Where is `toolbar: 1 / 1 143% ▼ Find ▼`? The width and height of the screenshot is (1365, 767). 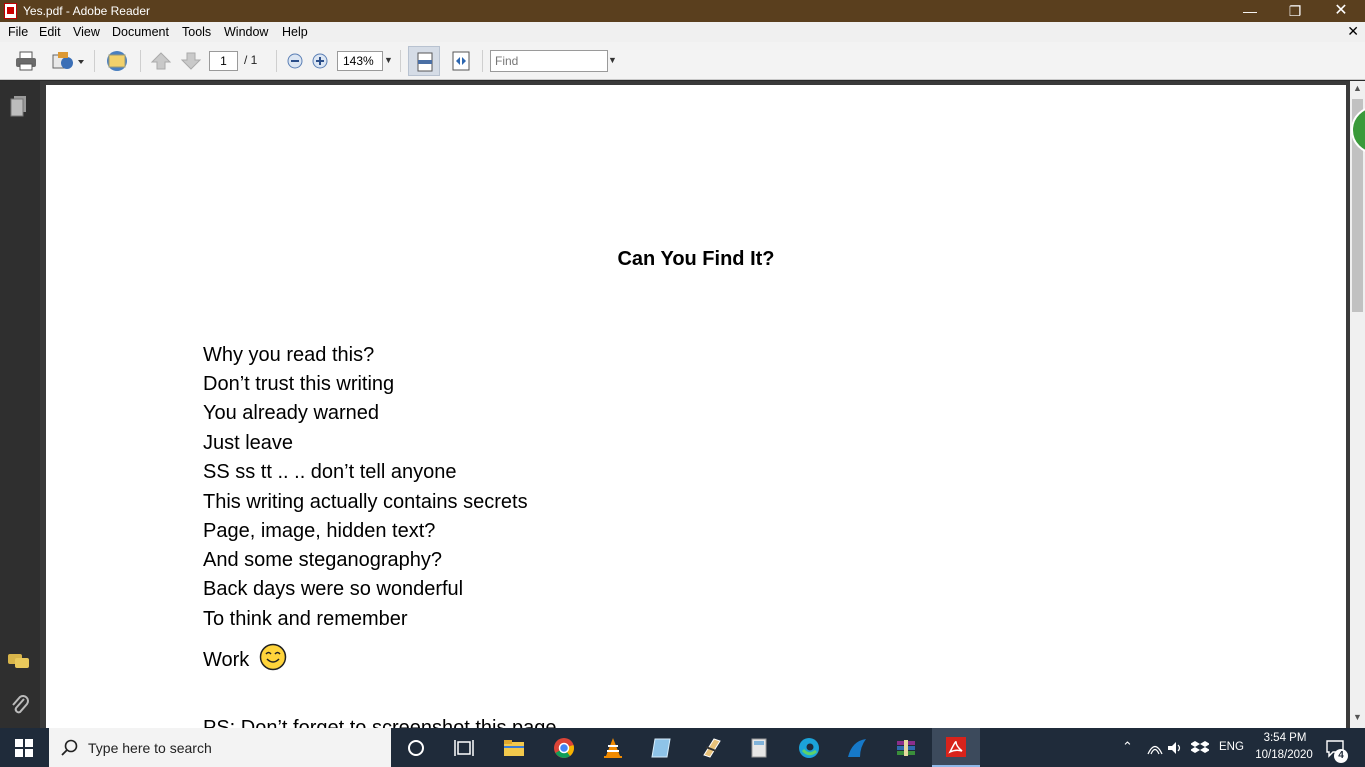
toolbar: 1 / 1 143% ▼ Find ▼ is located at coordinates (682, 61).